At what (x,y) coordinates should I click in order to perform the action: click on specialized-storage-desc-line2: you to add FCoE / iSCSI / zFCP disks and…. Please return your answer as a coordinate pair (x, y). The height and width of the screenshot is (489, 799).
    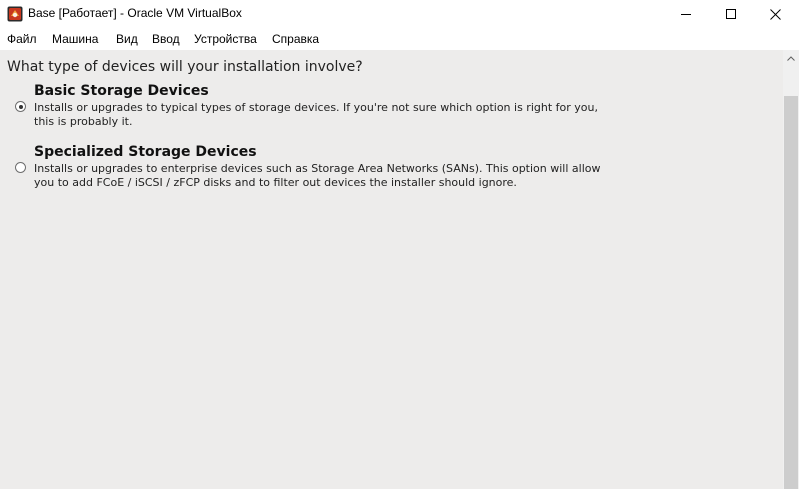
    Looking at the image, I should click on (275, 182).